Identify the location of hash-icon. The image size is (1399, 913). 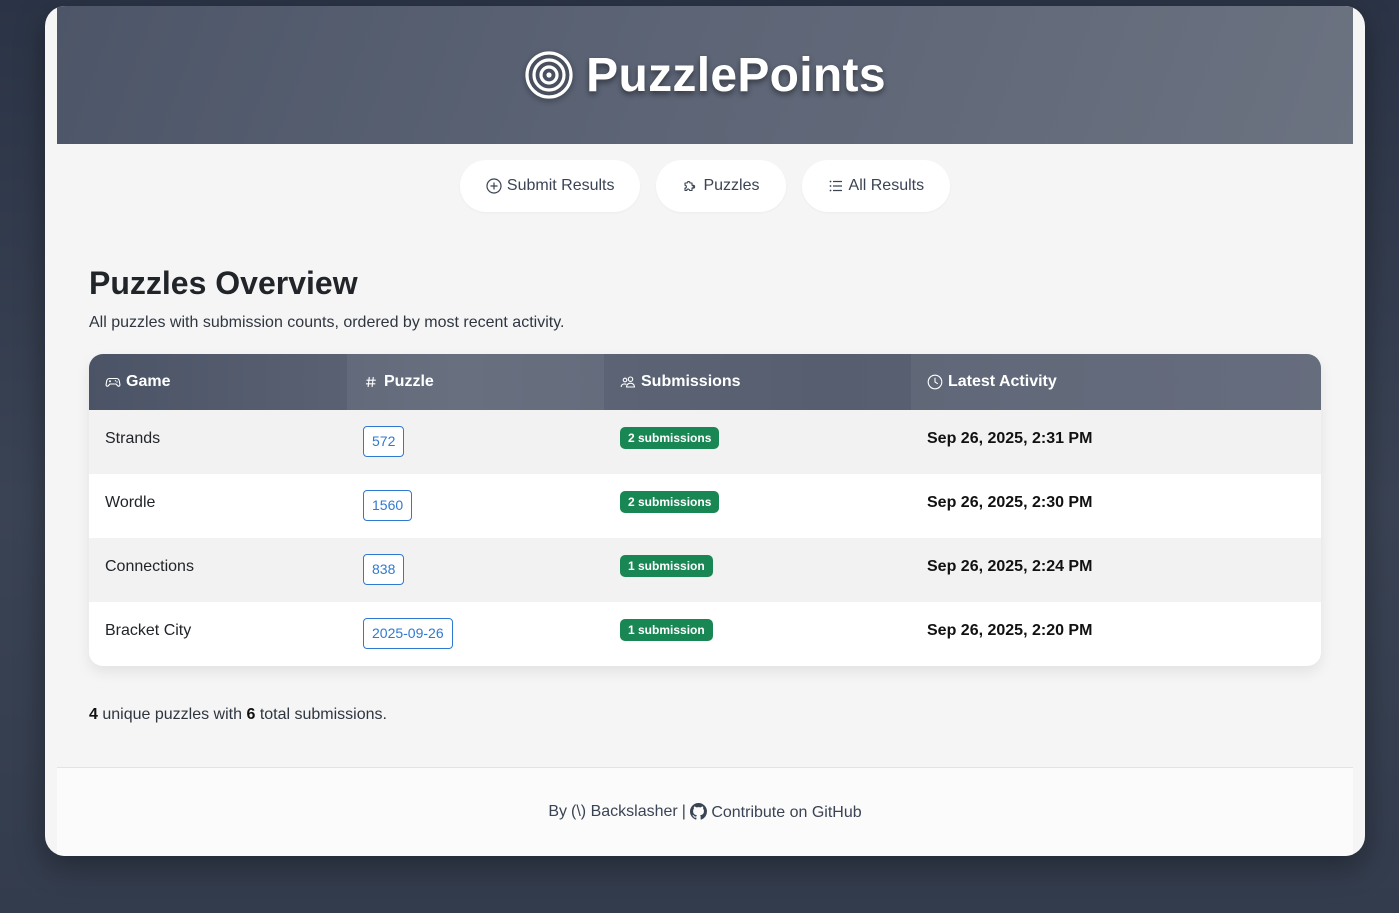
(371, 382).